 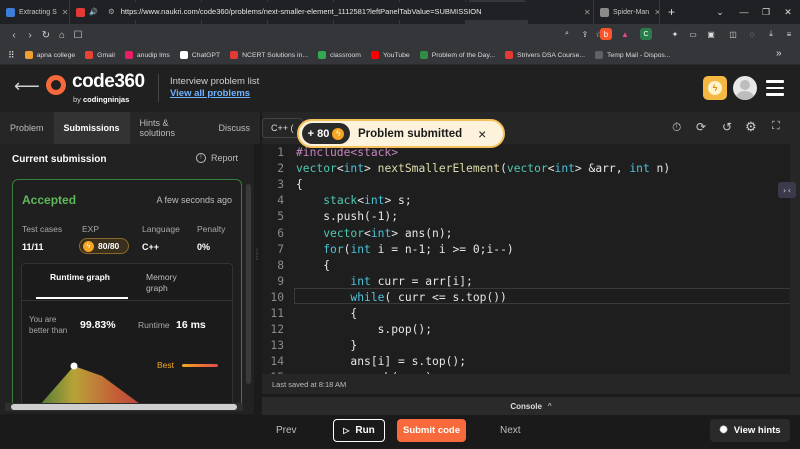 I want to click on bookmark-item: Gmail, so click(x=100, y=55).